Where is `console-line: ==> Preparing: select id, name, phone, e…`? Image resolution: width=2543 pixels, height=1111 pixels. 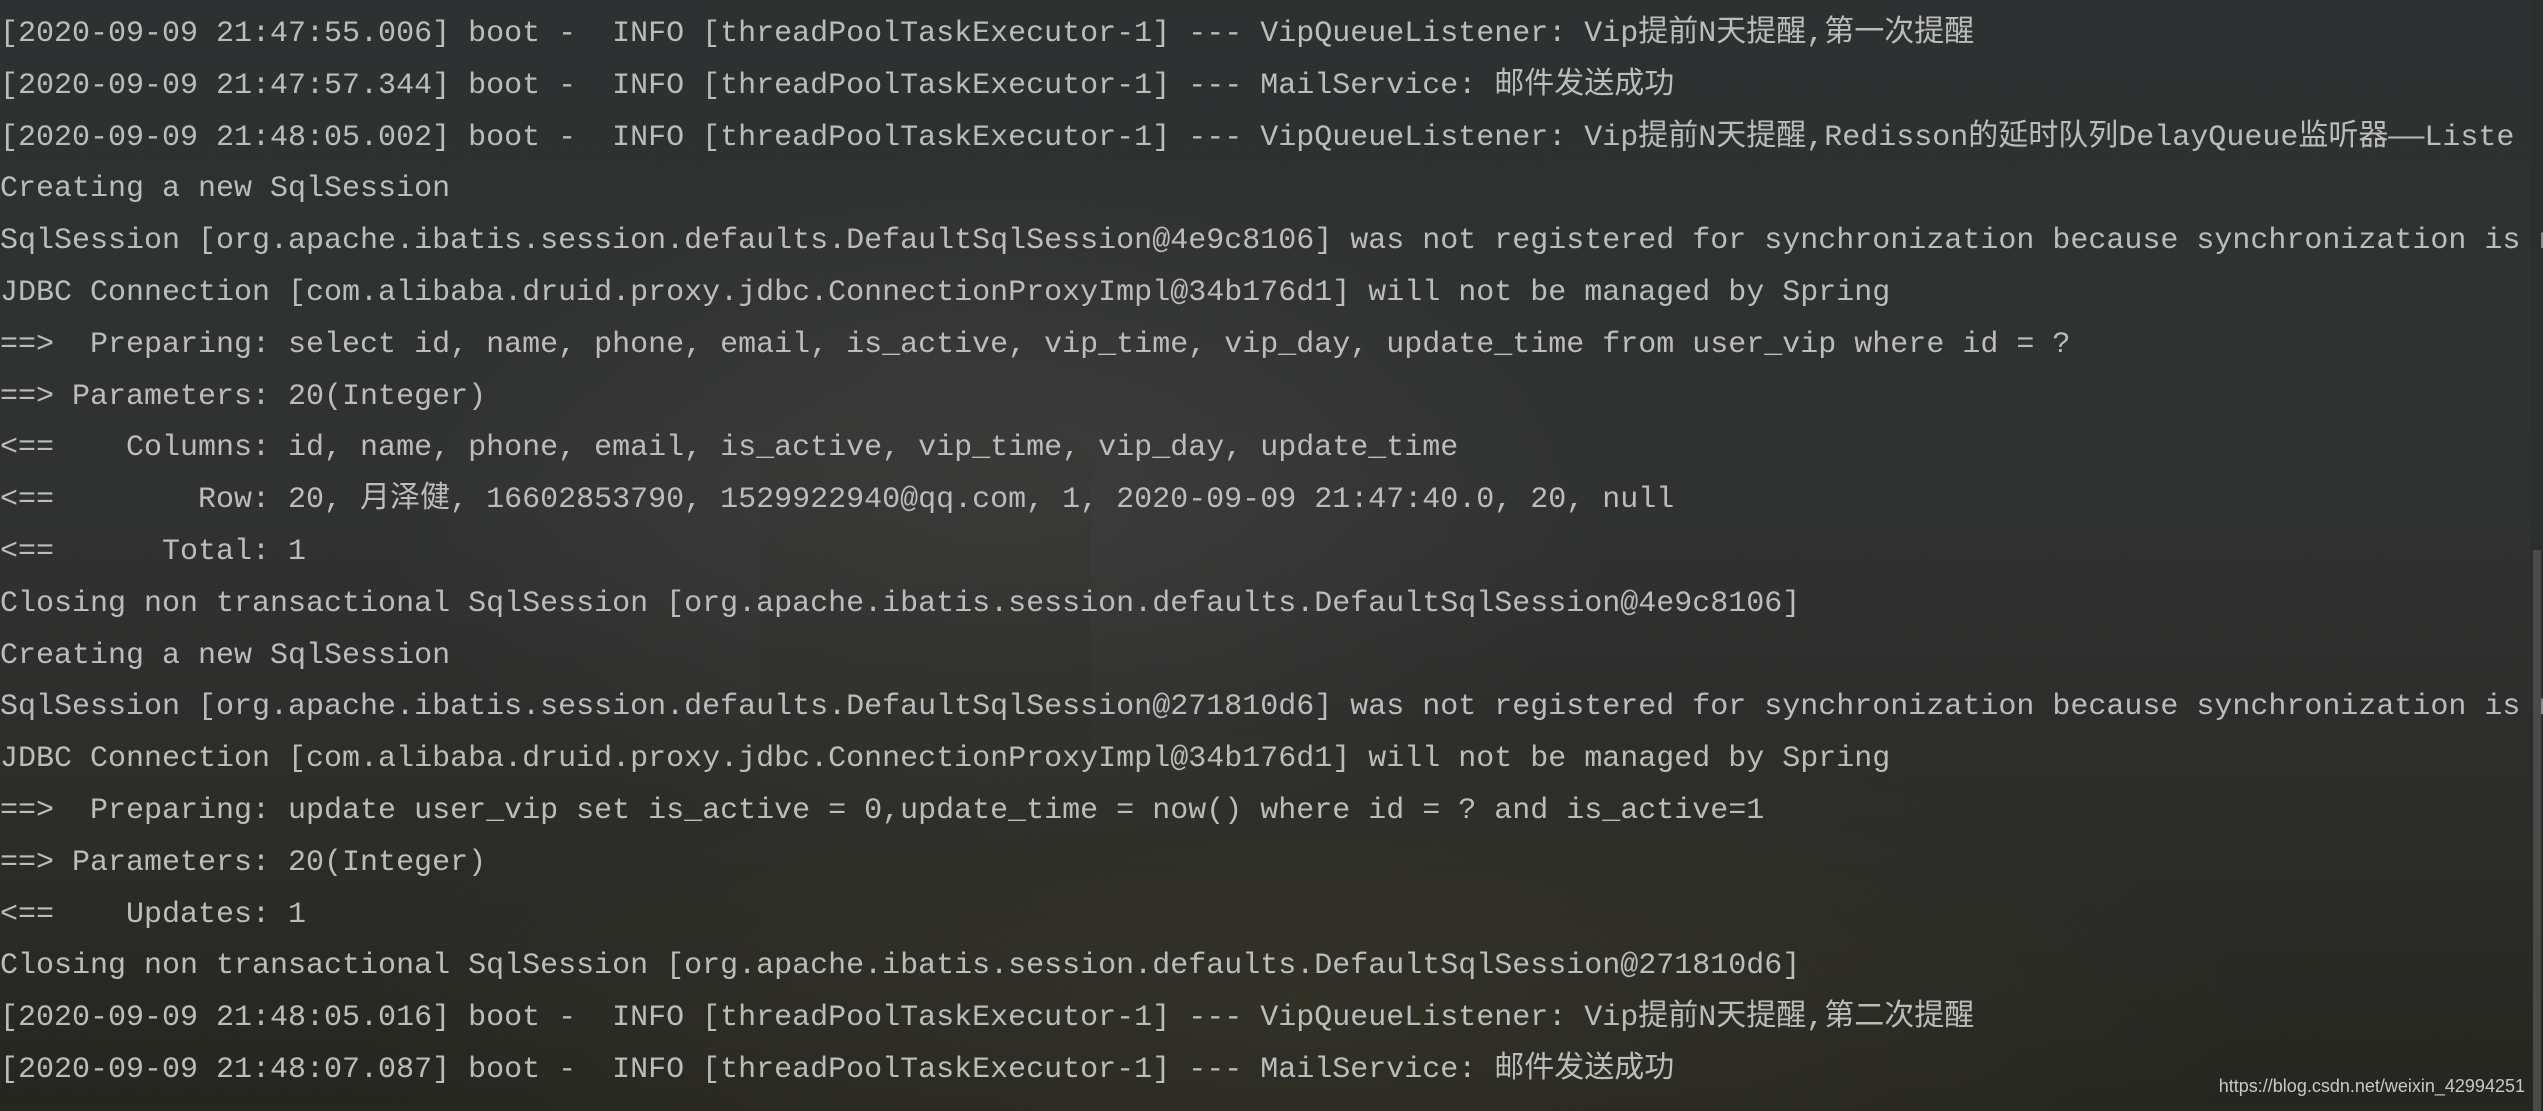
console-line: ==> Preparing: select id, name, phone, e… is located at coordinates (1035, 344).